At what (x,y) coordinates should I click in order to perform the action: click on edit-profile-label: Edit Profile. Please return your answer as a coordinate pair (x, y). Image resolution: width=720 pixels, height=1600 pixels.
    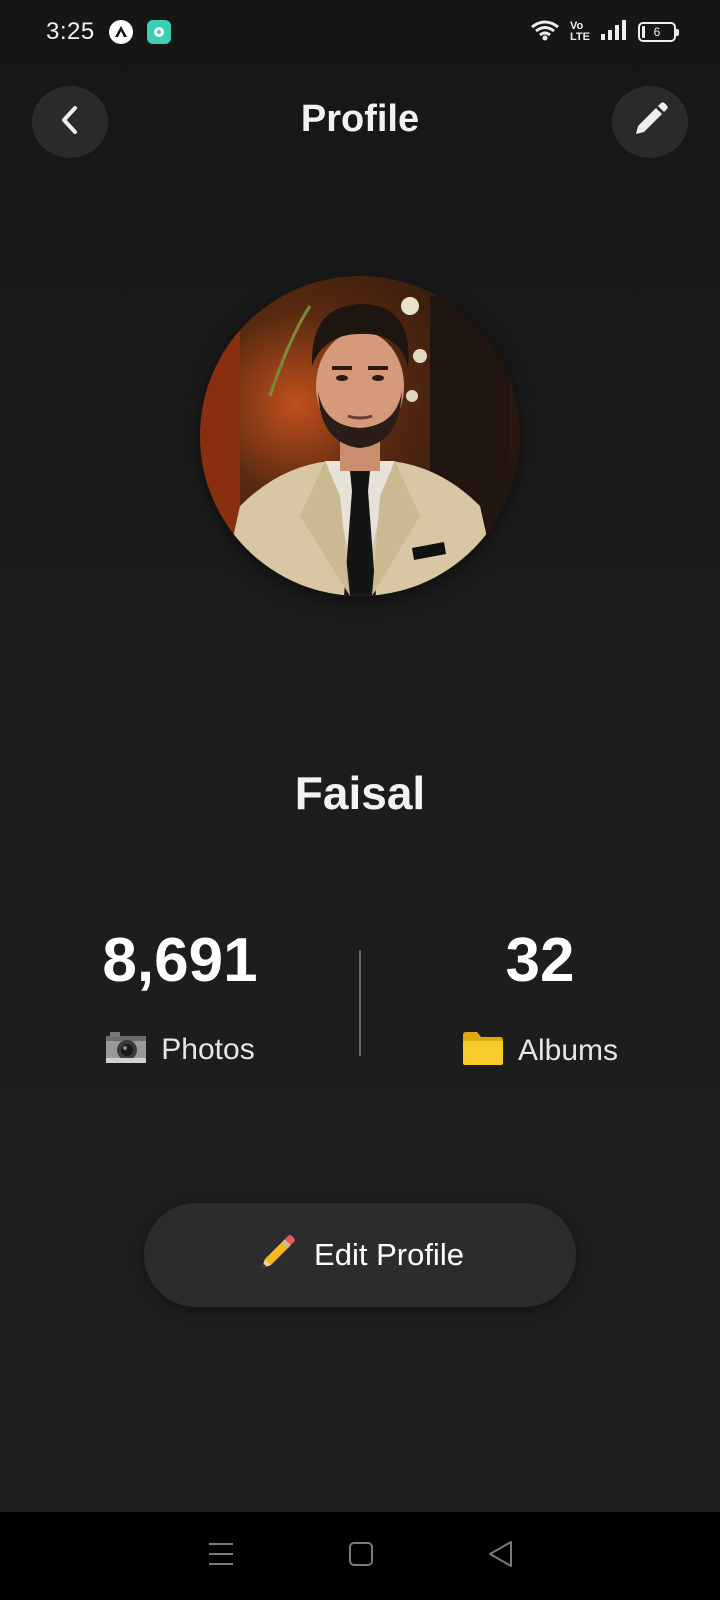
    Looking at the image, I should click on (389, 1254).